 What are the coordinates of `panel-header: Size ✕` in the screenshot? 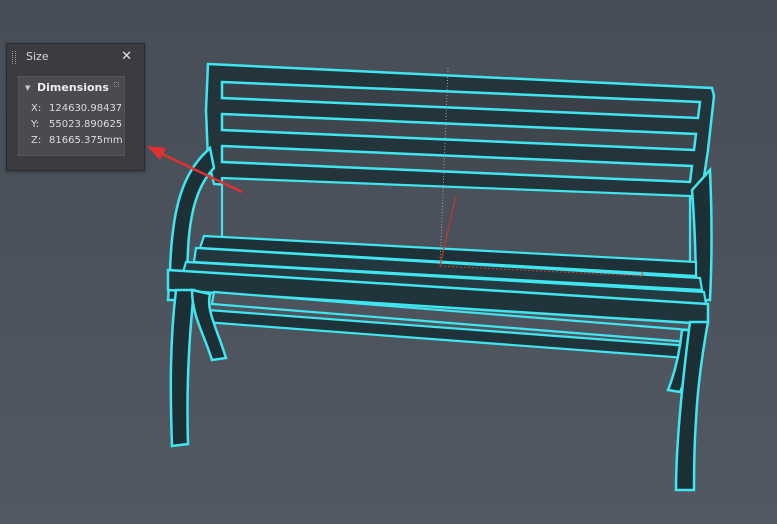 It's located at (75, 57).